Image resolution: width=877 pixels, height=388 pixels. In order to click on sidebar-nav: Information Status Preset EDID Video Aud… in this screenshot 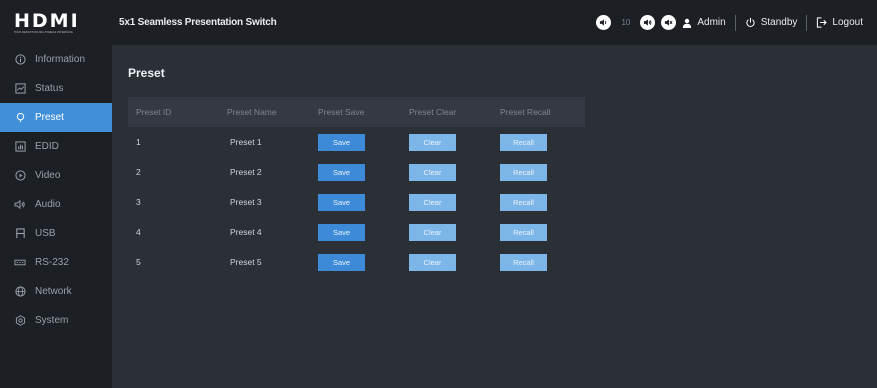, I will do `click(56, 190)`.